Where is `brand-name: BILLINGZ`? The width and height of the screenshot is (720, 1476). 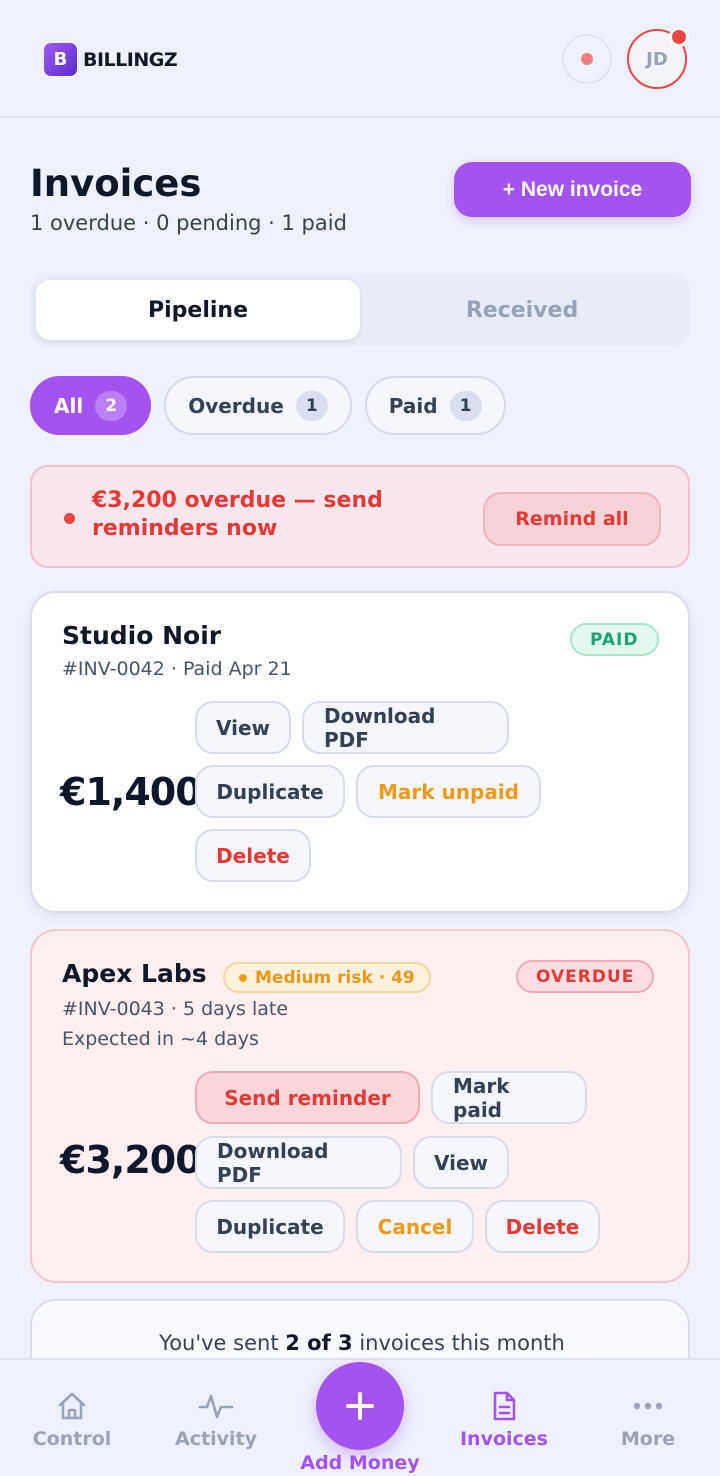
brand-name: BILLINGZ is located at coordinates (130, 59).